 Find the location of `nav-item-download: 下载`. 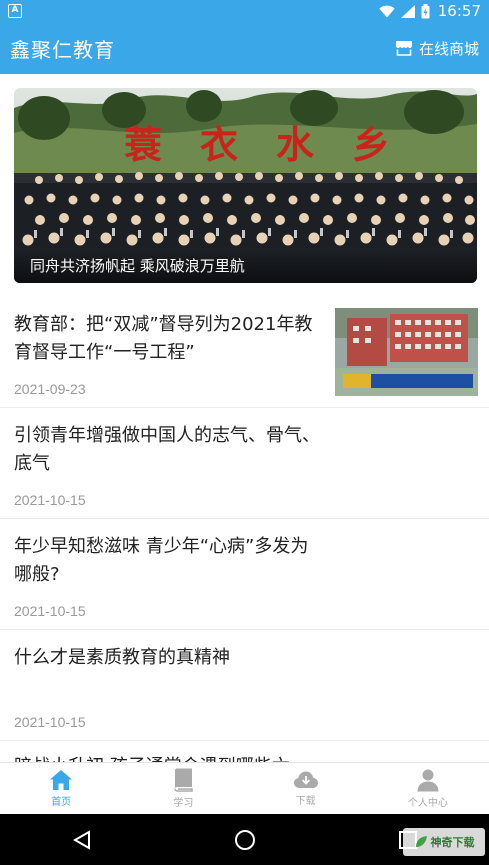

nav-item-download: 下载 is located at coordinates (306, 788).